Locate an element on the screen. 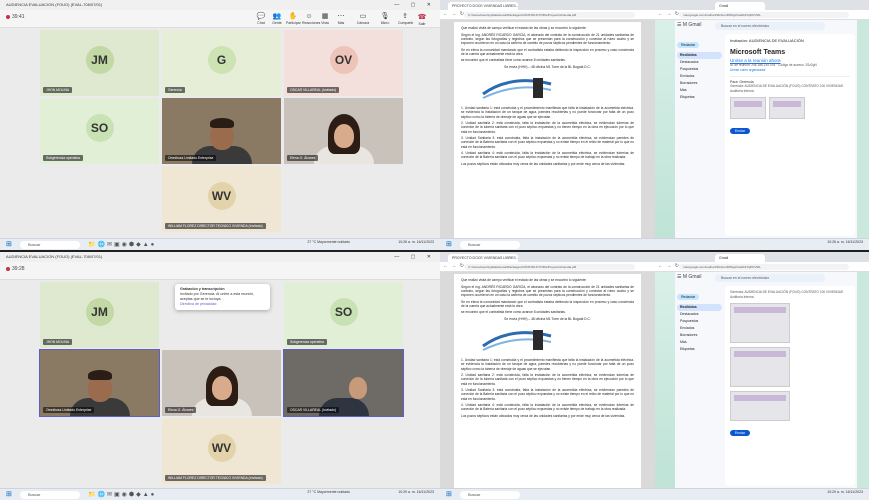 Image resolution: width=869 pixels, height=500 pixels. hand-icon: ✋ is located at coordinates (293, 16).